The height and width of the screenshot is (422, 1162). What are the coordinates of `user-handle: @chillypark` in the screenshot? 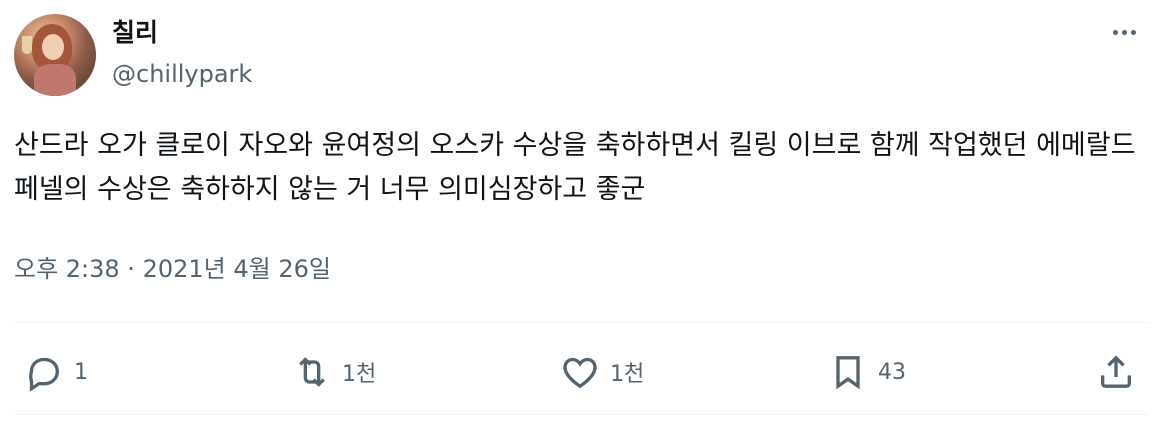 It's located at (182, 74).